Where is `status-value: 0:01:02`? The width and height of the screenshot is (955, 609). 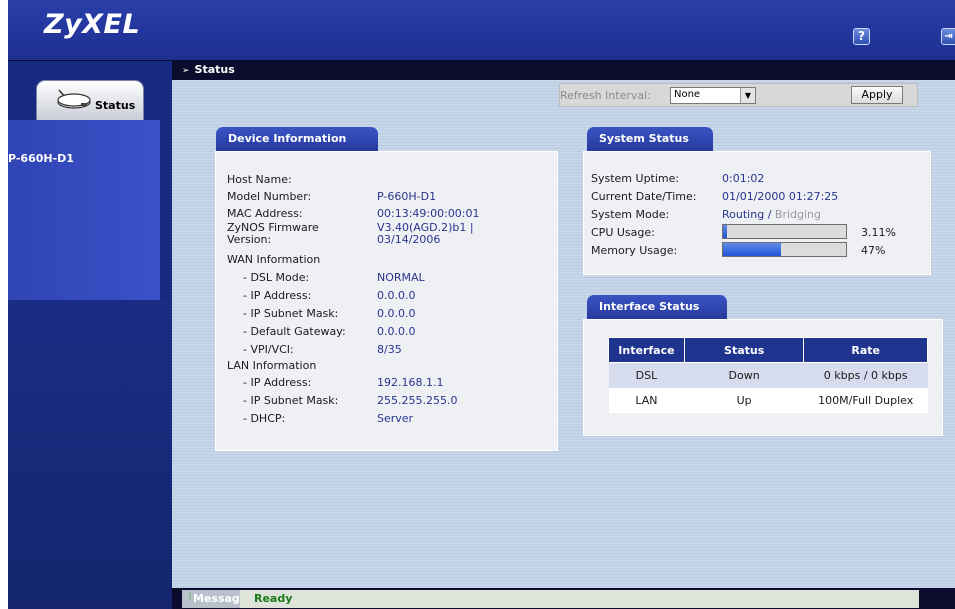 status-value: 0:01:02 is located at coordinates (743, 178).